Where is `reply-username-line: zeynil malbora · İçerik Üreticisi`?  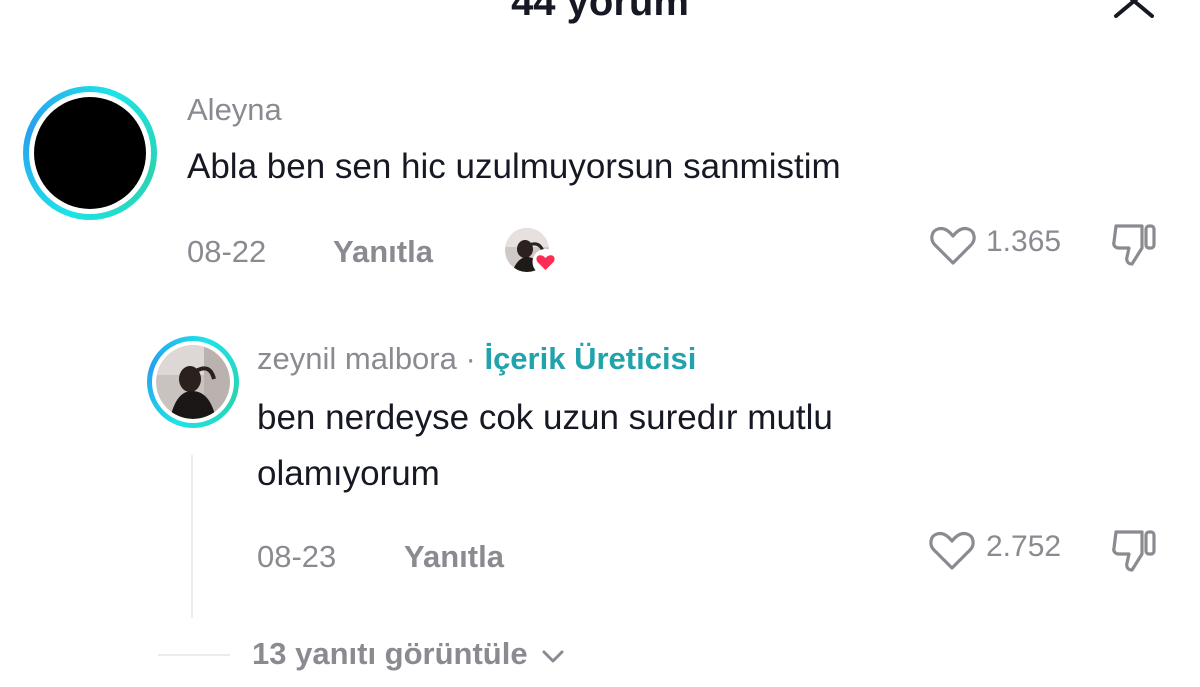
reply-username-line: zeynil malbora · İçerik Üreticisi is located at coordinates (476, 359).